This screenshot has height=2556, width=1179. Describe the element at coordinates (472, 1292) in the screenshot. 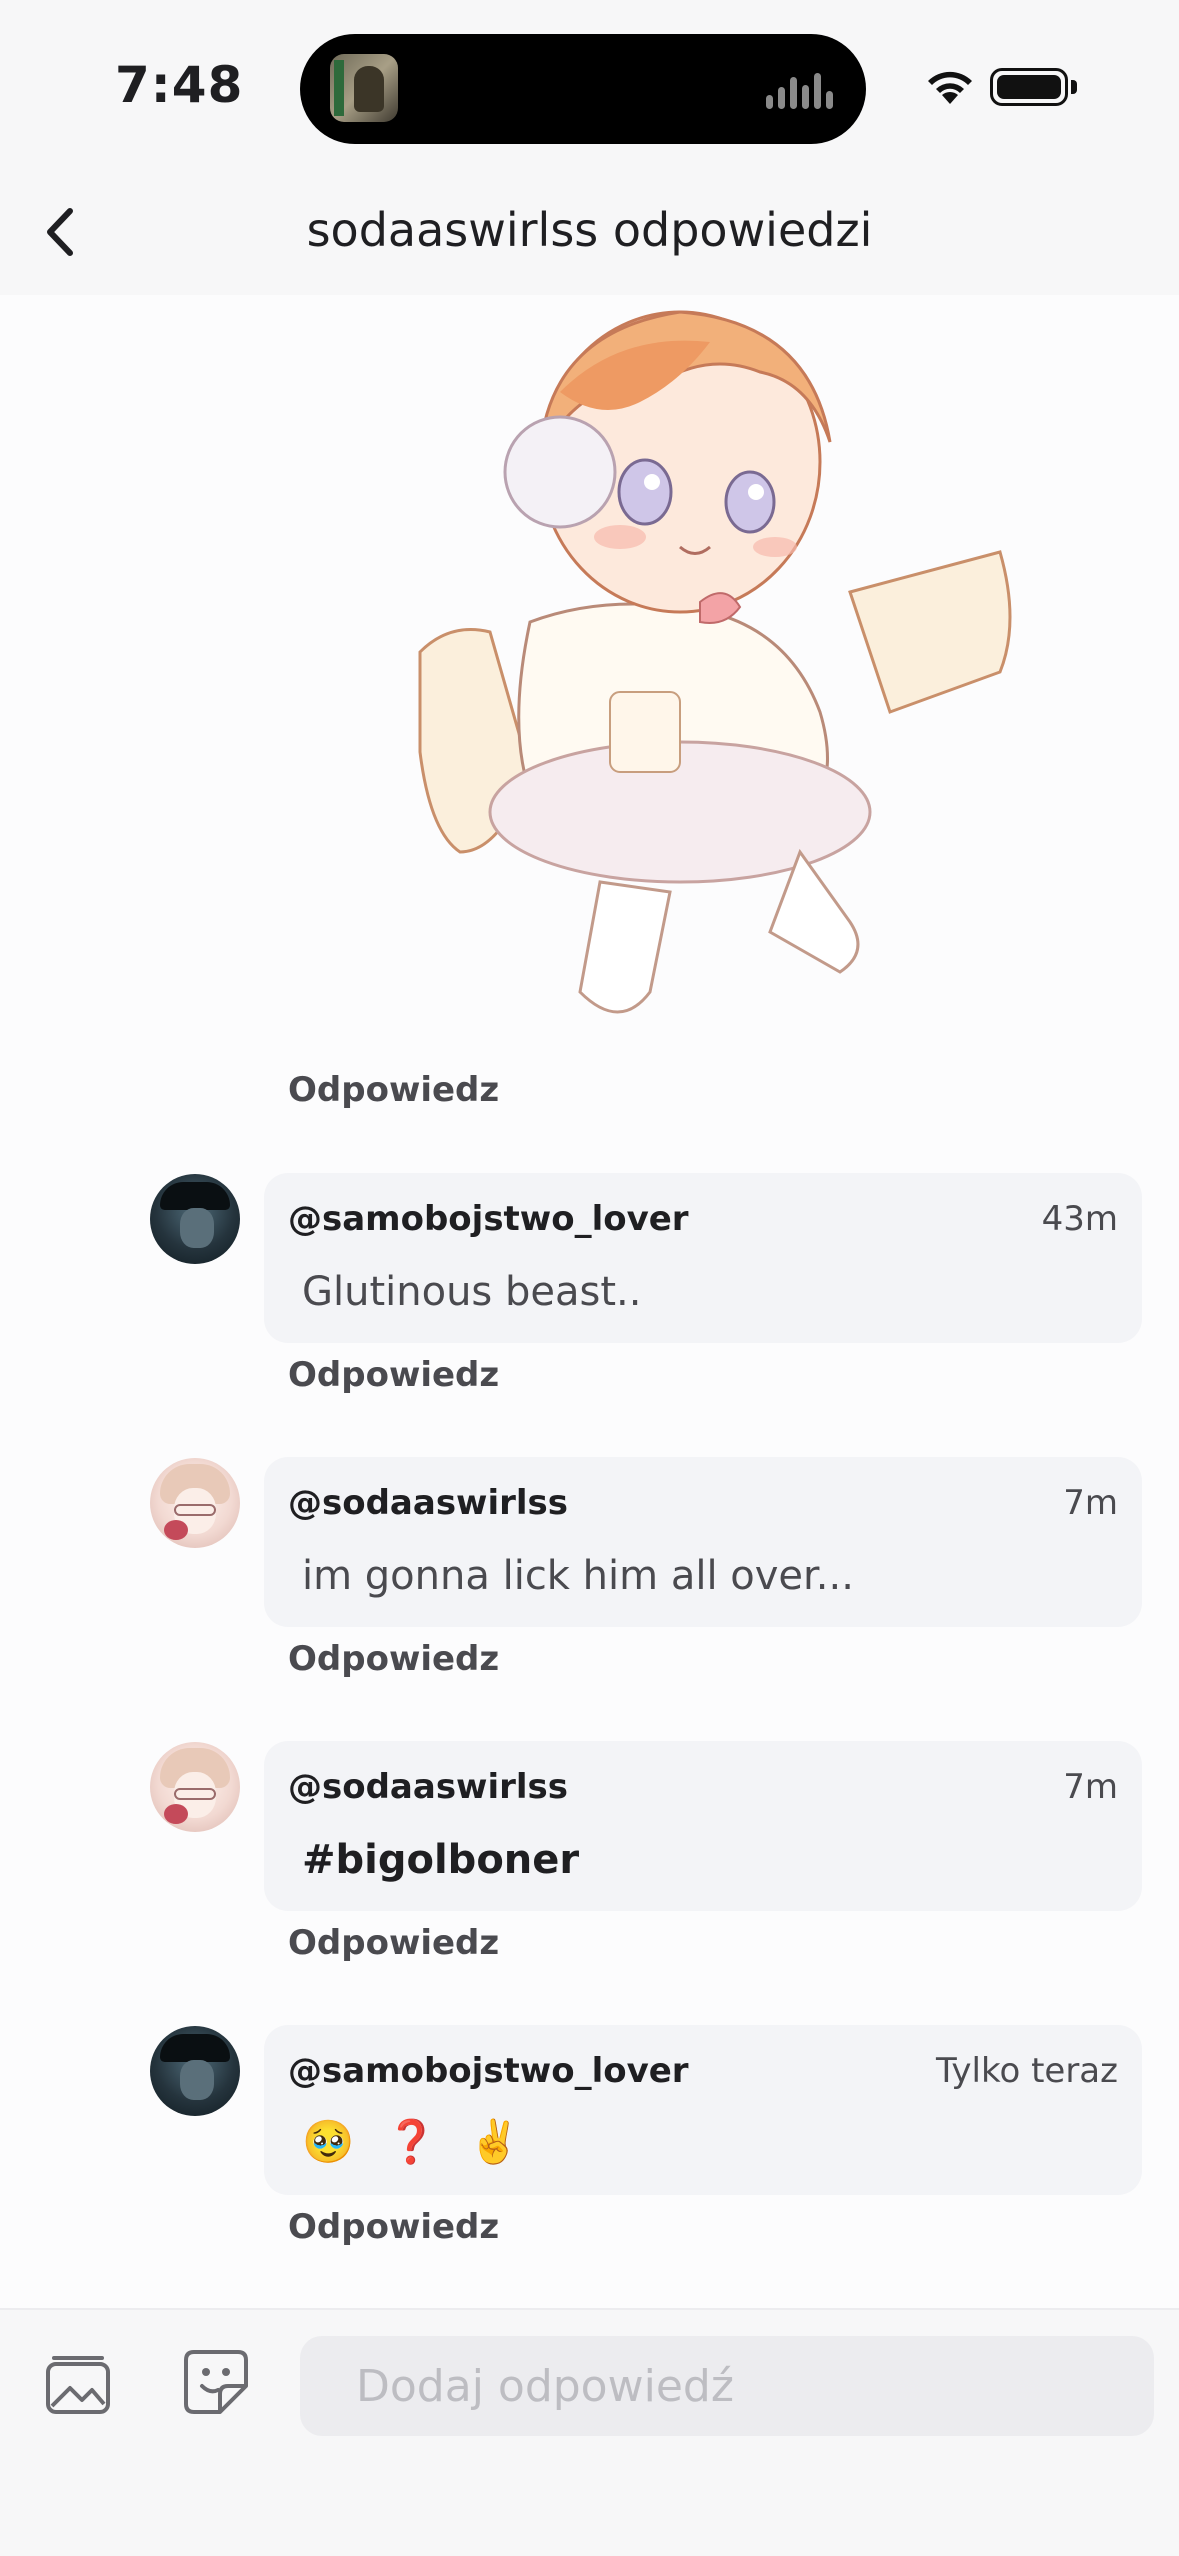

I see `comment-text: Glutinous beast..` at that location.